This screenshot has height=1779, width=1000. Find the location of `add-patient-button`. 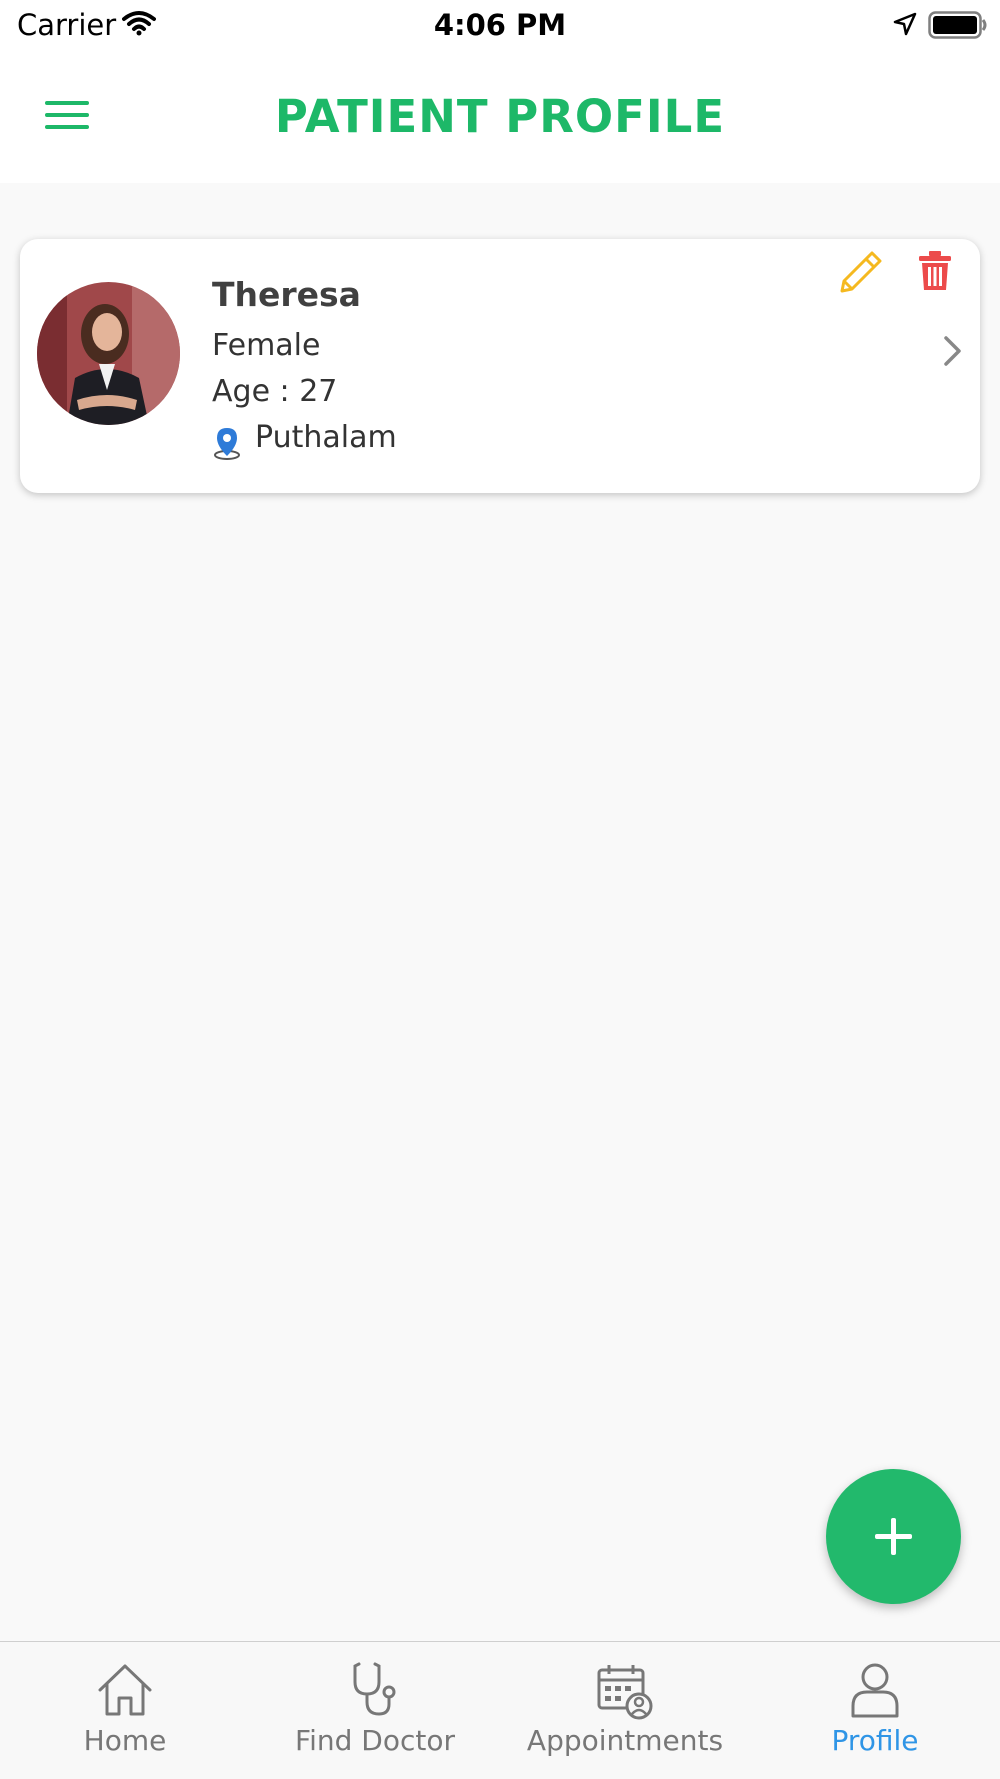

add-patient-button is located at coordinates (893, 1536).